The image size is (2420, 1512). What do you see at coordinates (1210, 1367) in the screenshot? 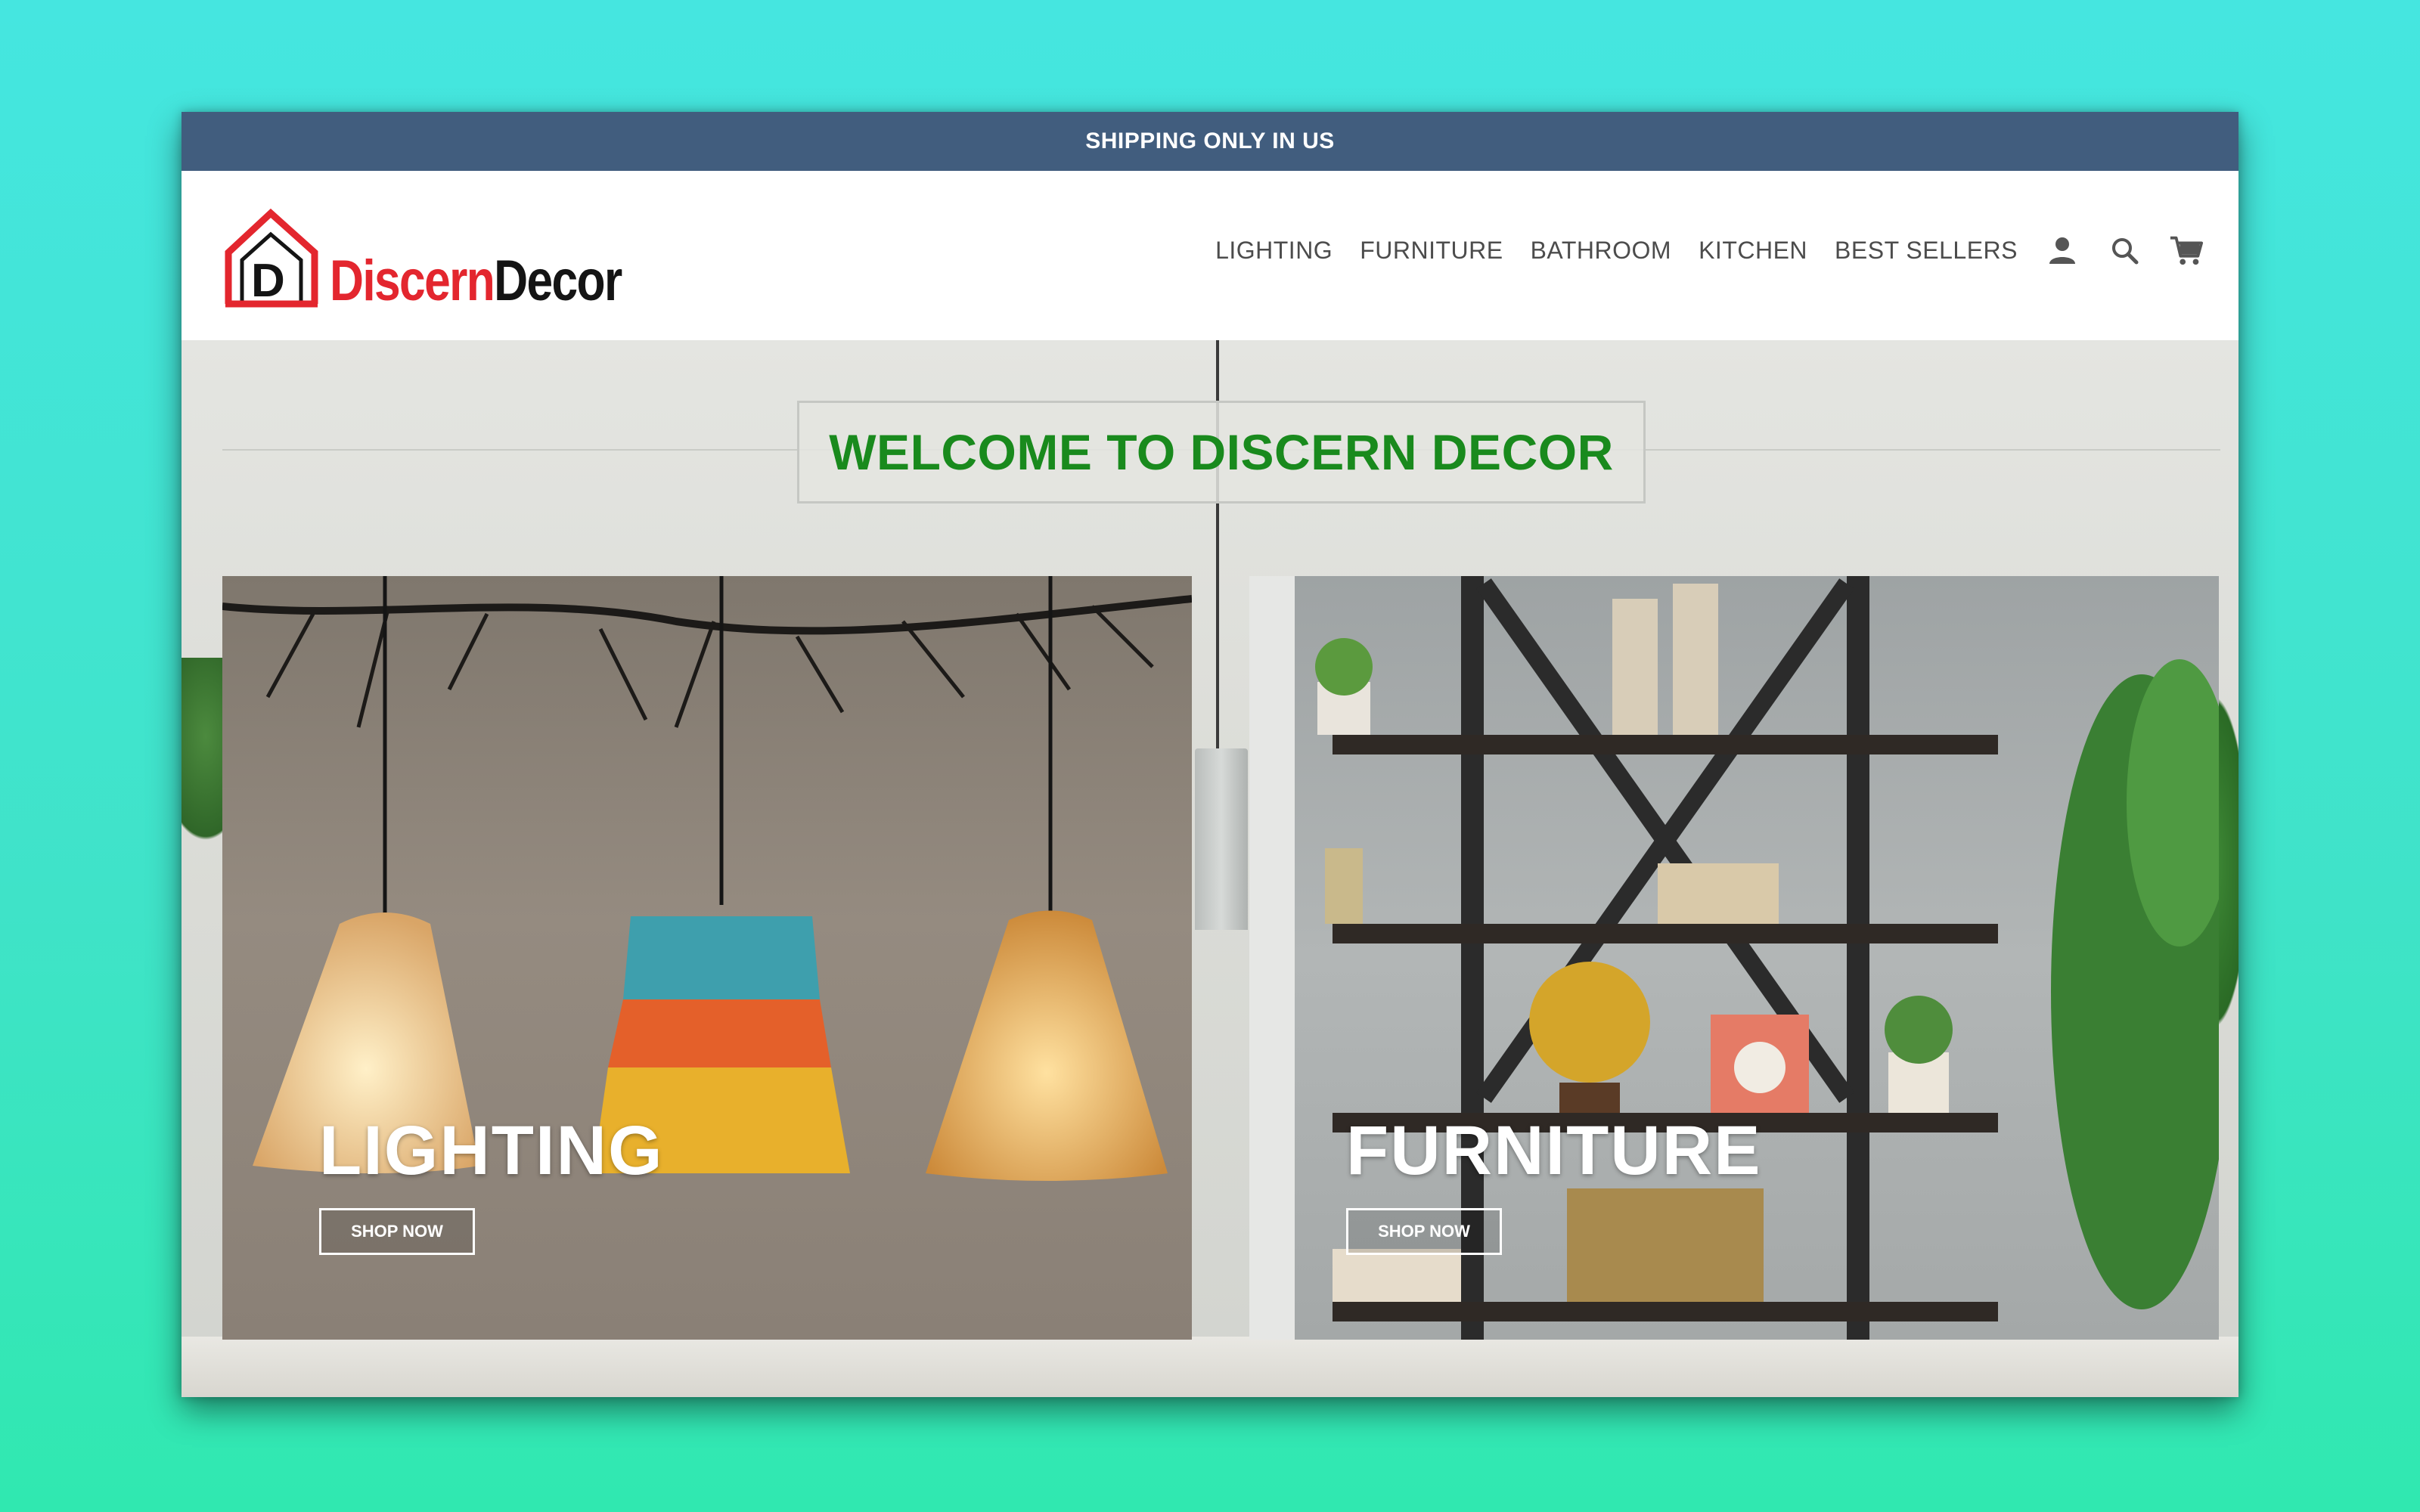
I see `hero-bottom-strip` at bounding box center [1210, 1367].